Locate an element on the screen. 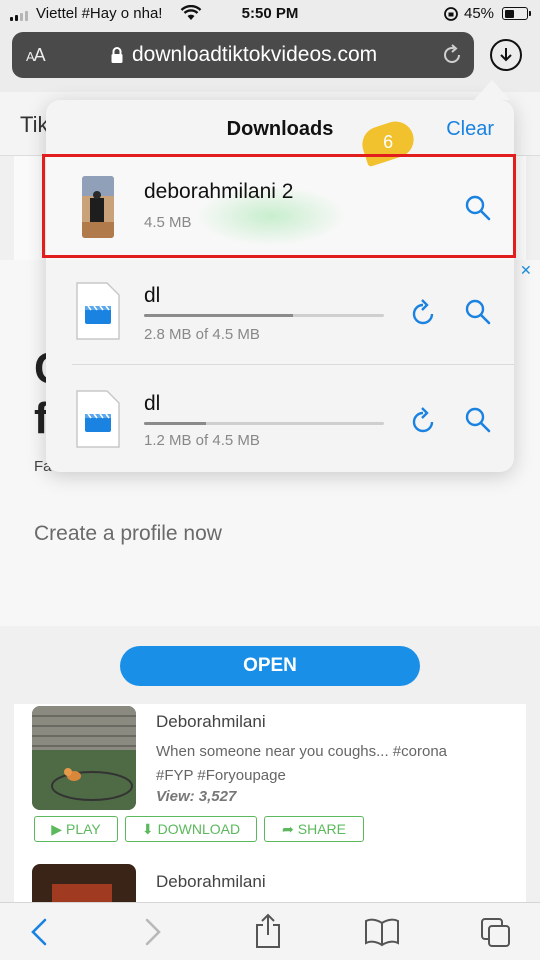 This screenshot has height=960, width=540. open-section: OPEN is located at coordinates (270, 665).